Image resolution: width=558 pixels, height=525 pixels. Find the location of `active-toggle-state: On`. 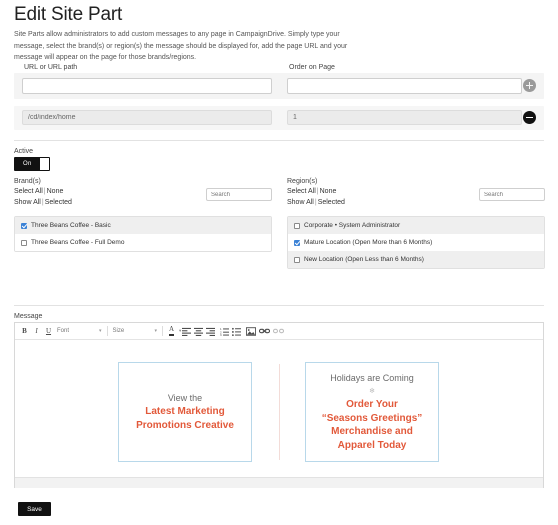

active-toggle-state: On is located at coordinates (27, 164).